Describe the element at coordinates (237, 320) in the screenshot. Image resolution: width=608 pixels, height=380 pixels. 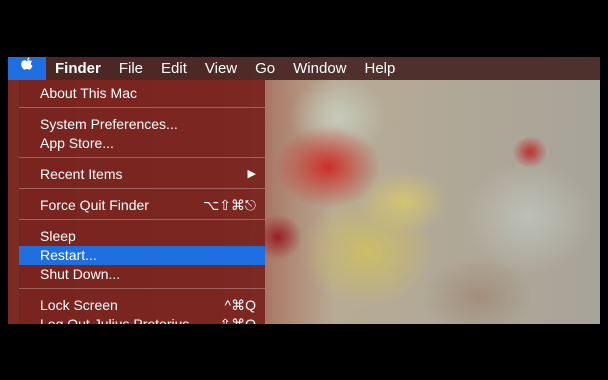
I see `keyboard-shortcut: ⇧⌘Q` at that location.